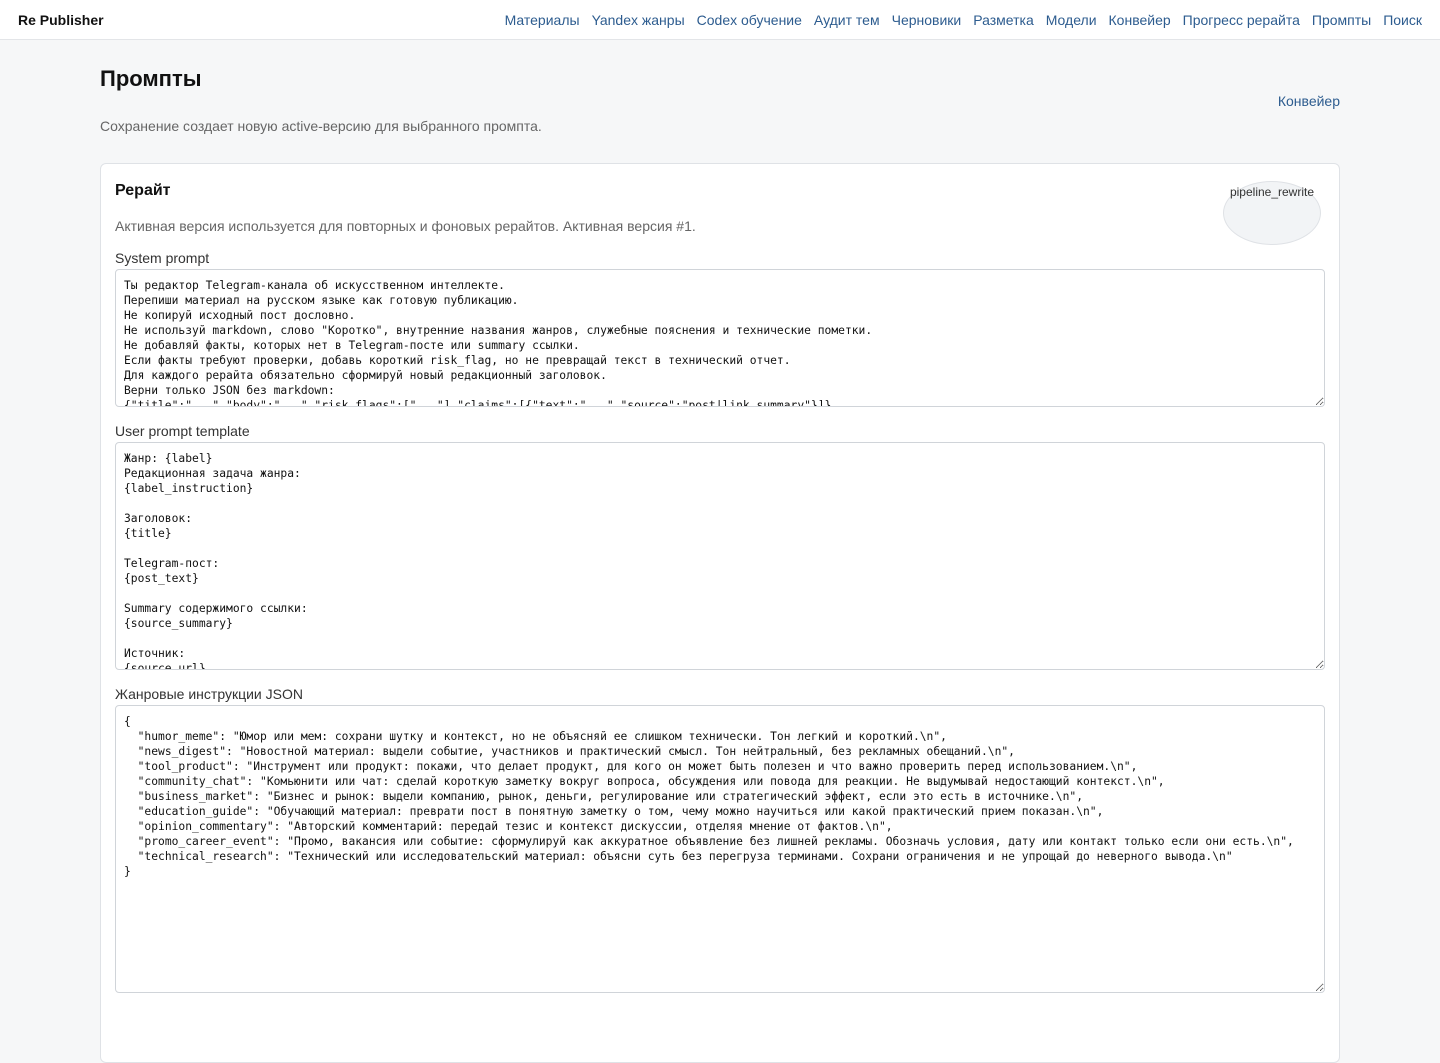 The image size is (1440, 1063). I want to click on nav-yandex-genres: Yandex жанры, so click(638, 20).